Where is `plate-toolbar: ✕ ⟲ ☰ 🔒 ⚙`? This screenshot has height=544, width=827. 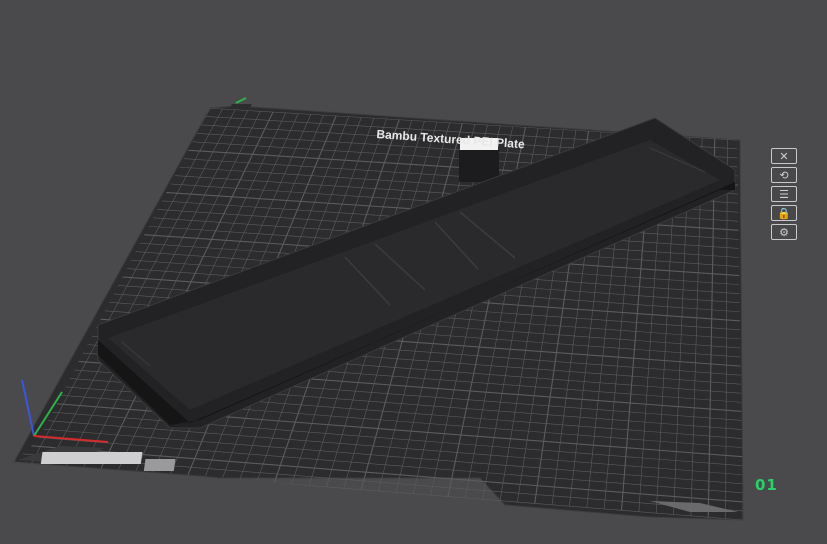
plate-toolbar: ✕ ⟲ ☰ 🔒 ⚙ is located at coordinates (786, 194).